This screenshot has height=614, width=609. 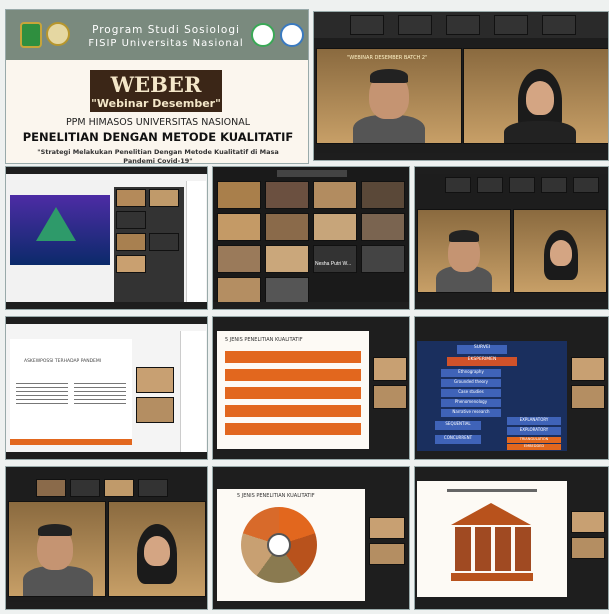 What do you see at coordinates (492, 577) in the screenshot?
I see `foundation` at bounding box center [492, 577].